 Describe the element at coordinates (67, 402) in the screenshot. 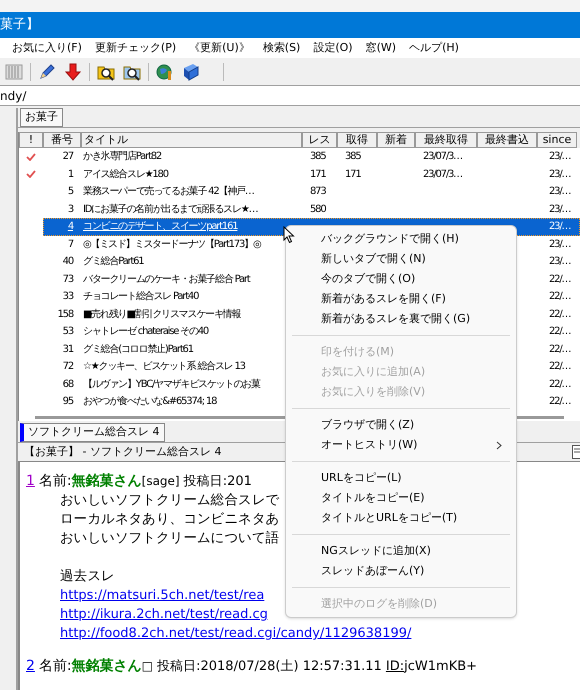

I see `thread-number: 95` at that location.